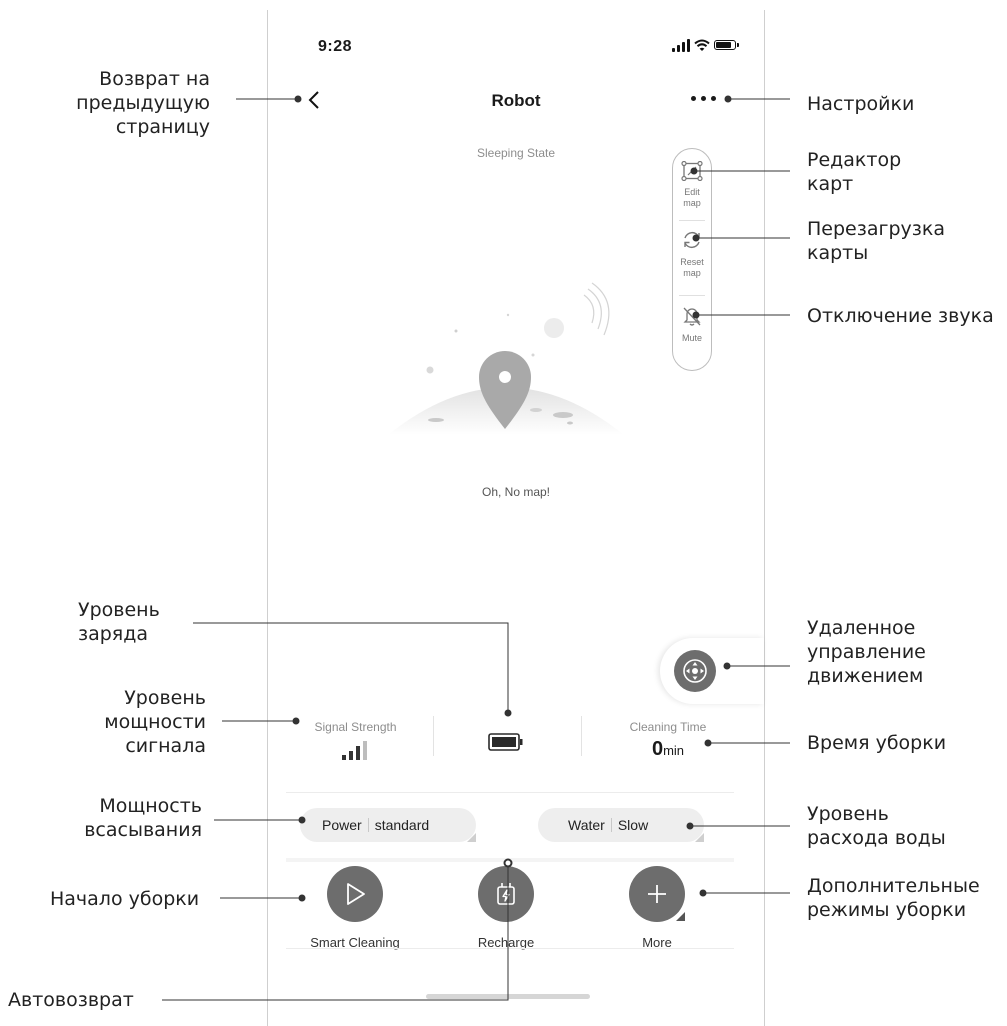 The image size is (1007, 1026). Describe the element at coordinates (838, 253) in the screenshot. I see `annotation-line: карты` at that location.